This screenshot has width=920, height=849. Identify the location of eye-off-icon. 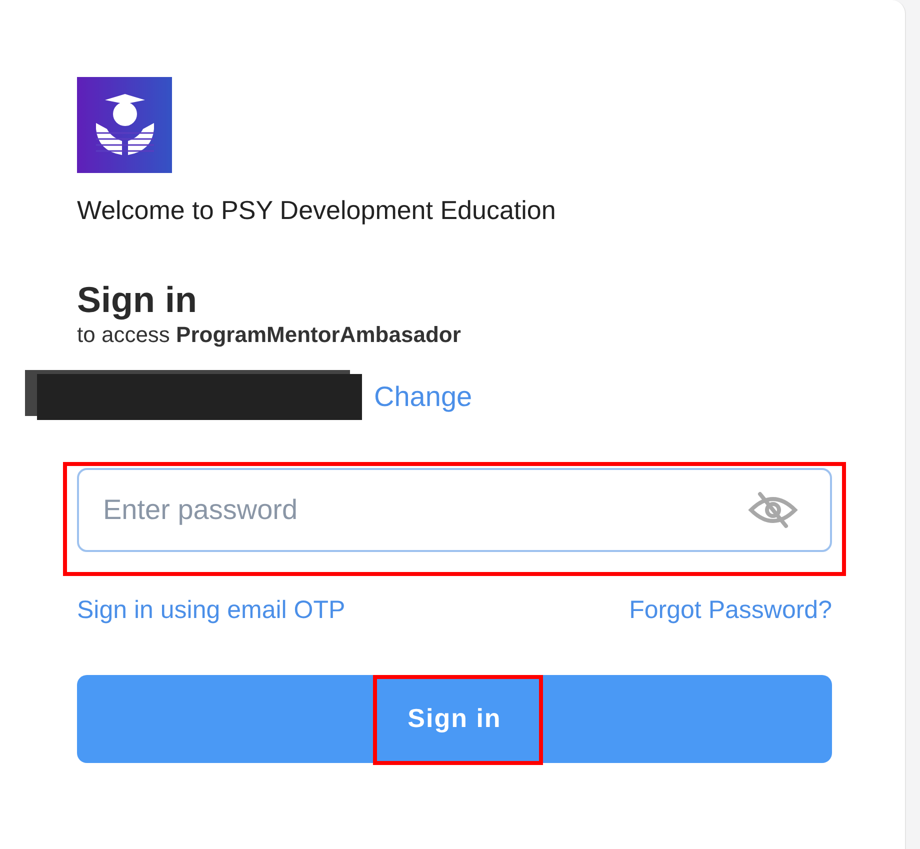
(773, 510).